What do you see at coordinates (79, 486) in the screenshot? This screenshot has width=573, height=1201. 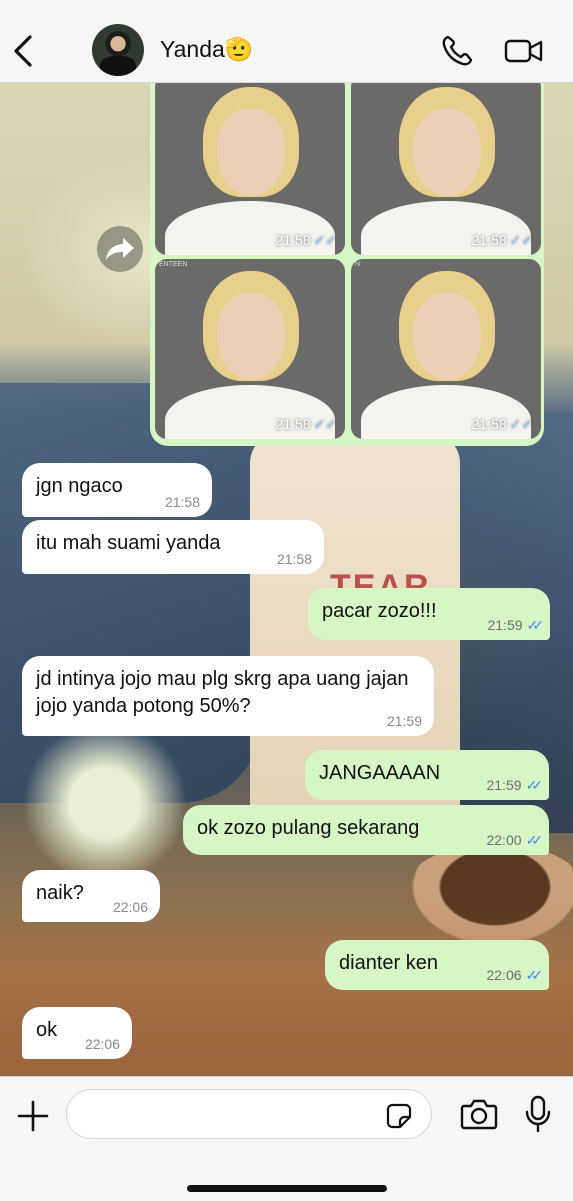 I see `message-text: jgn ngaco` at bounding box center [79, 486].